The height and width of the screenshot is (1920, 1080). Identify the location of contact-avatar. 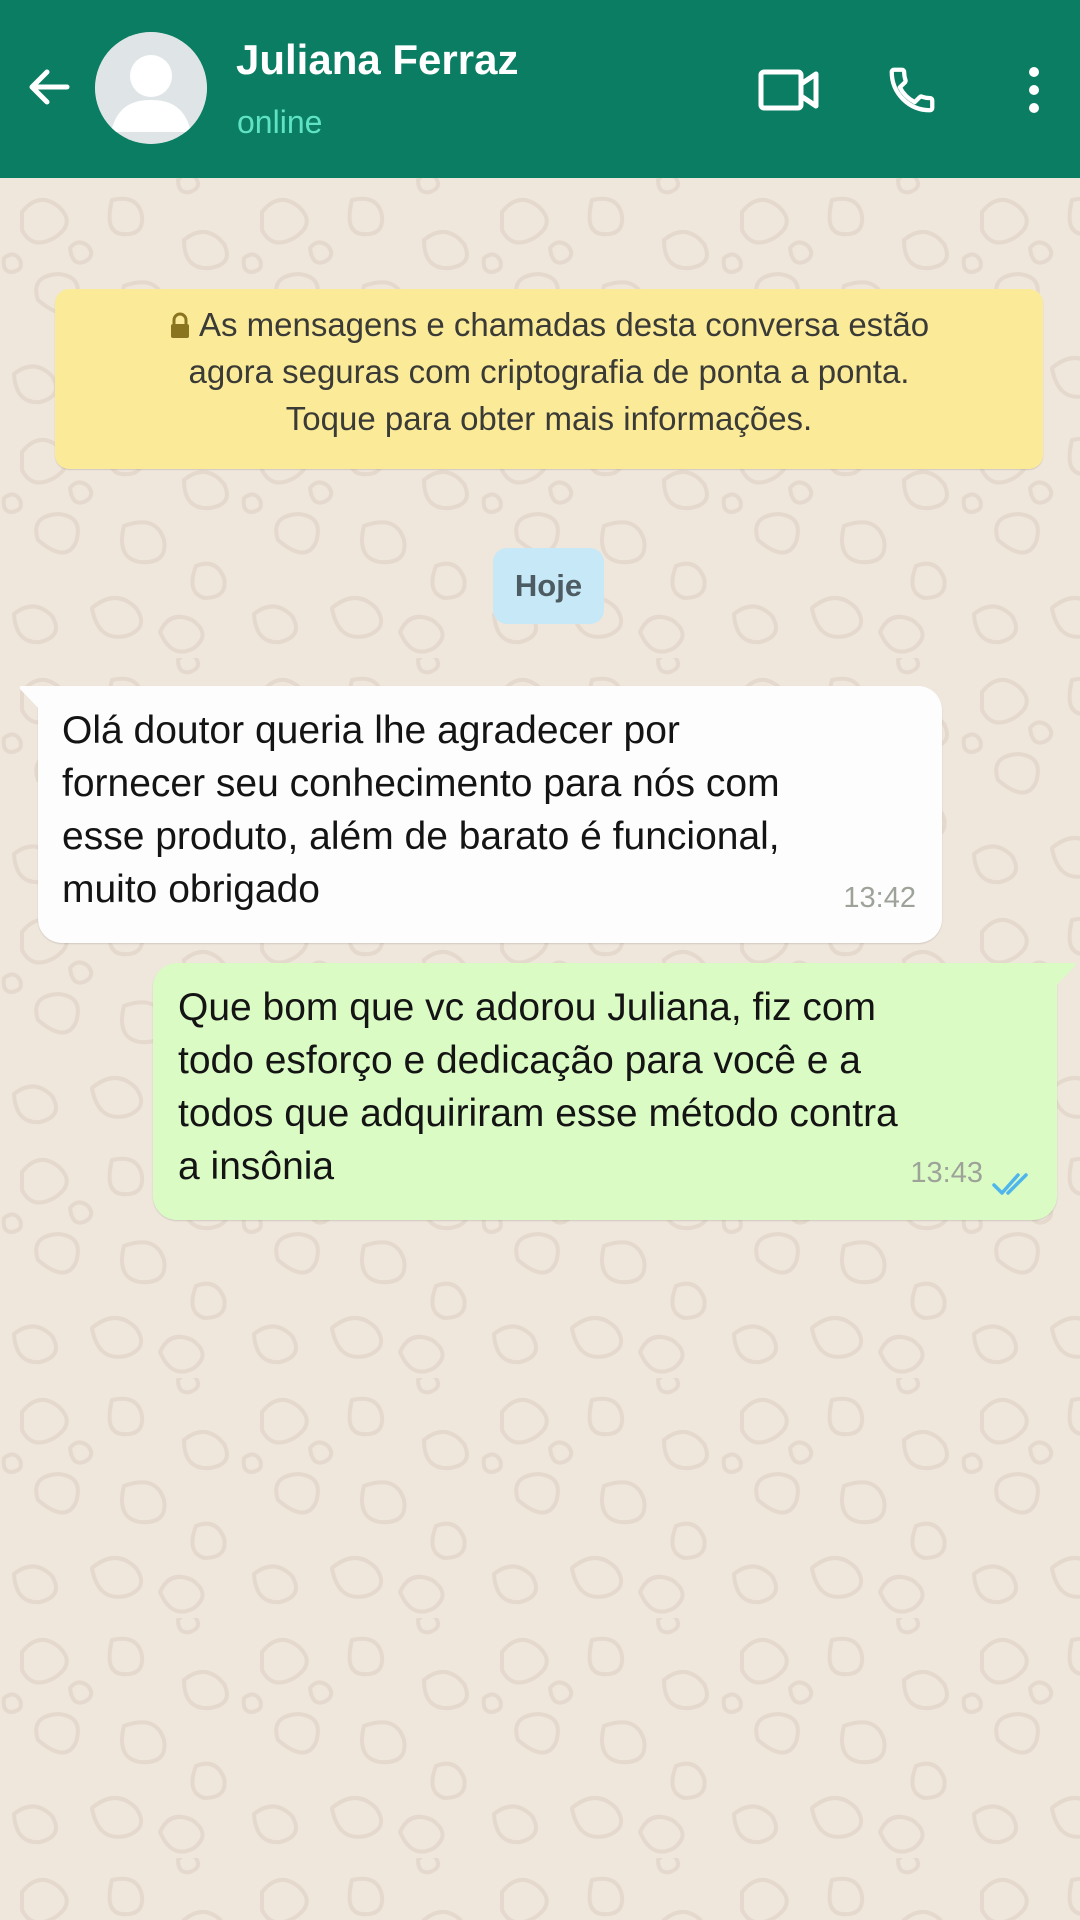
(151, 88).